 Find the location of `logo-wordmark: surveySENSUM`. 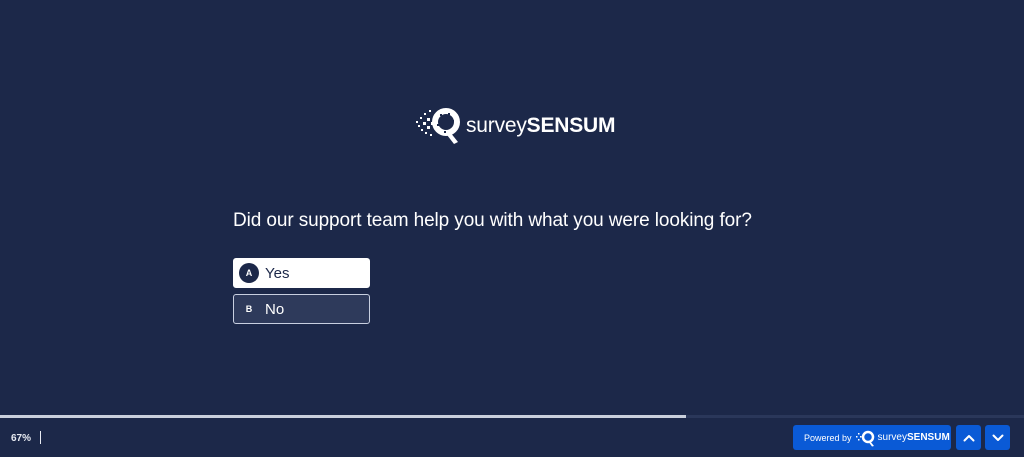

logo-wordmark: surveySENSUM is located at coordinates (541, 125).